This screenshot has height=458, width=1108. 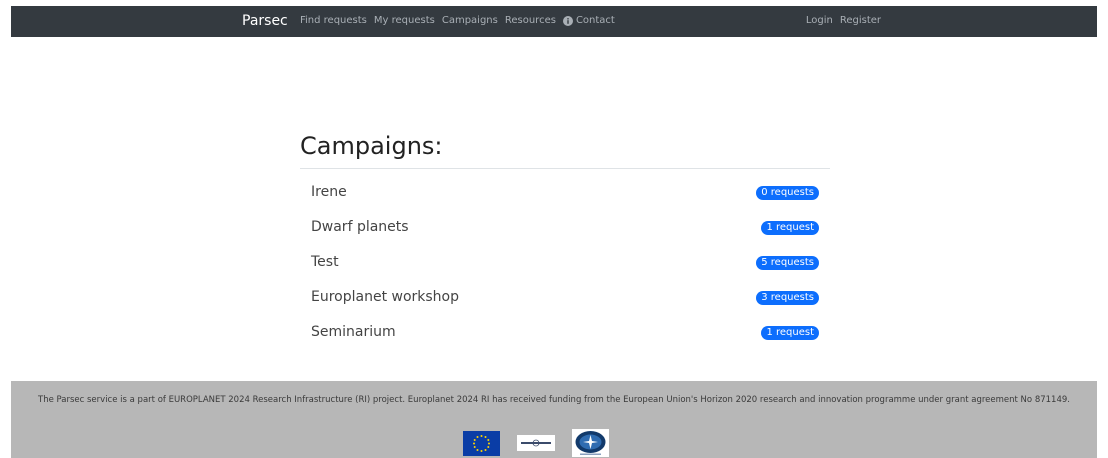 I want to click on partner-logos, so click(x=536, y=443).